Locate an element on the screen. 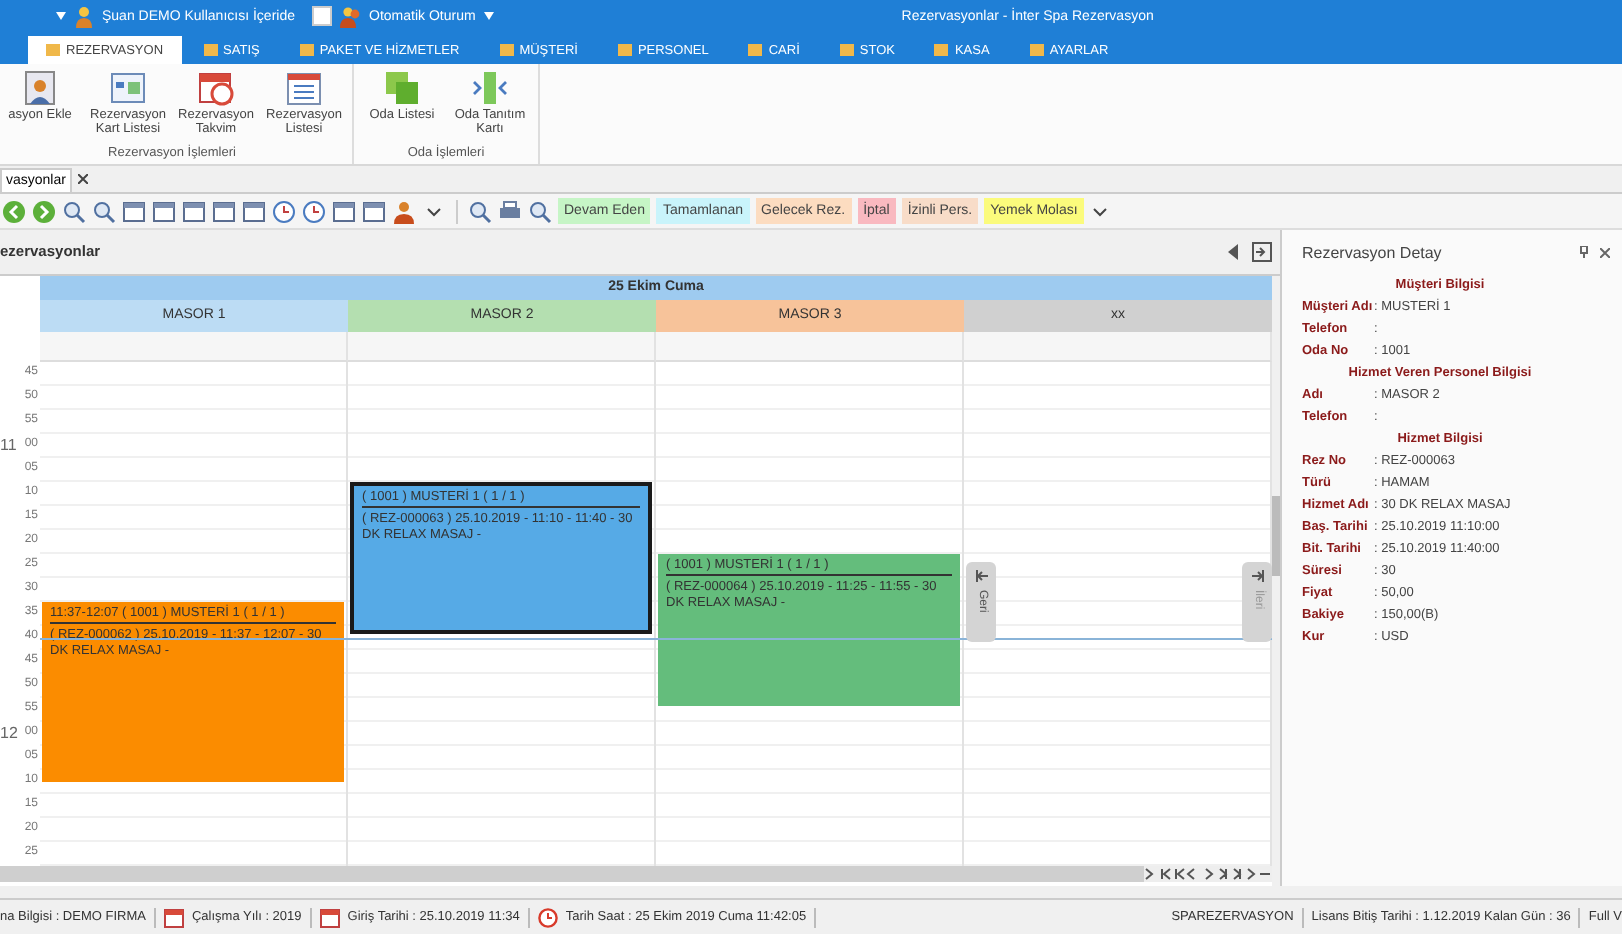 The image size is (1622, 934). person-card-icon is located at coordinates (40, 88).